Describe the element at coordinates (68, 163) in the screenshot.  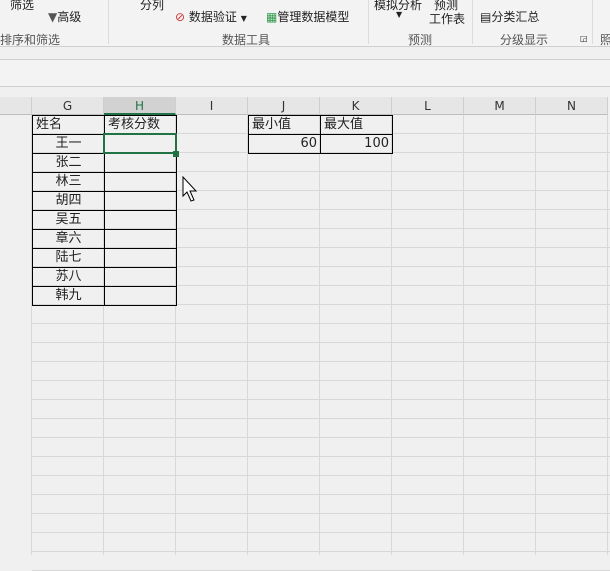
I see `name-cell: 张二` at that location.